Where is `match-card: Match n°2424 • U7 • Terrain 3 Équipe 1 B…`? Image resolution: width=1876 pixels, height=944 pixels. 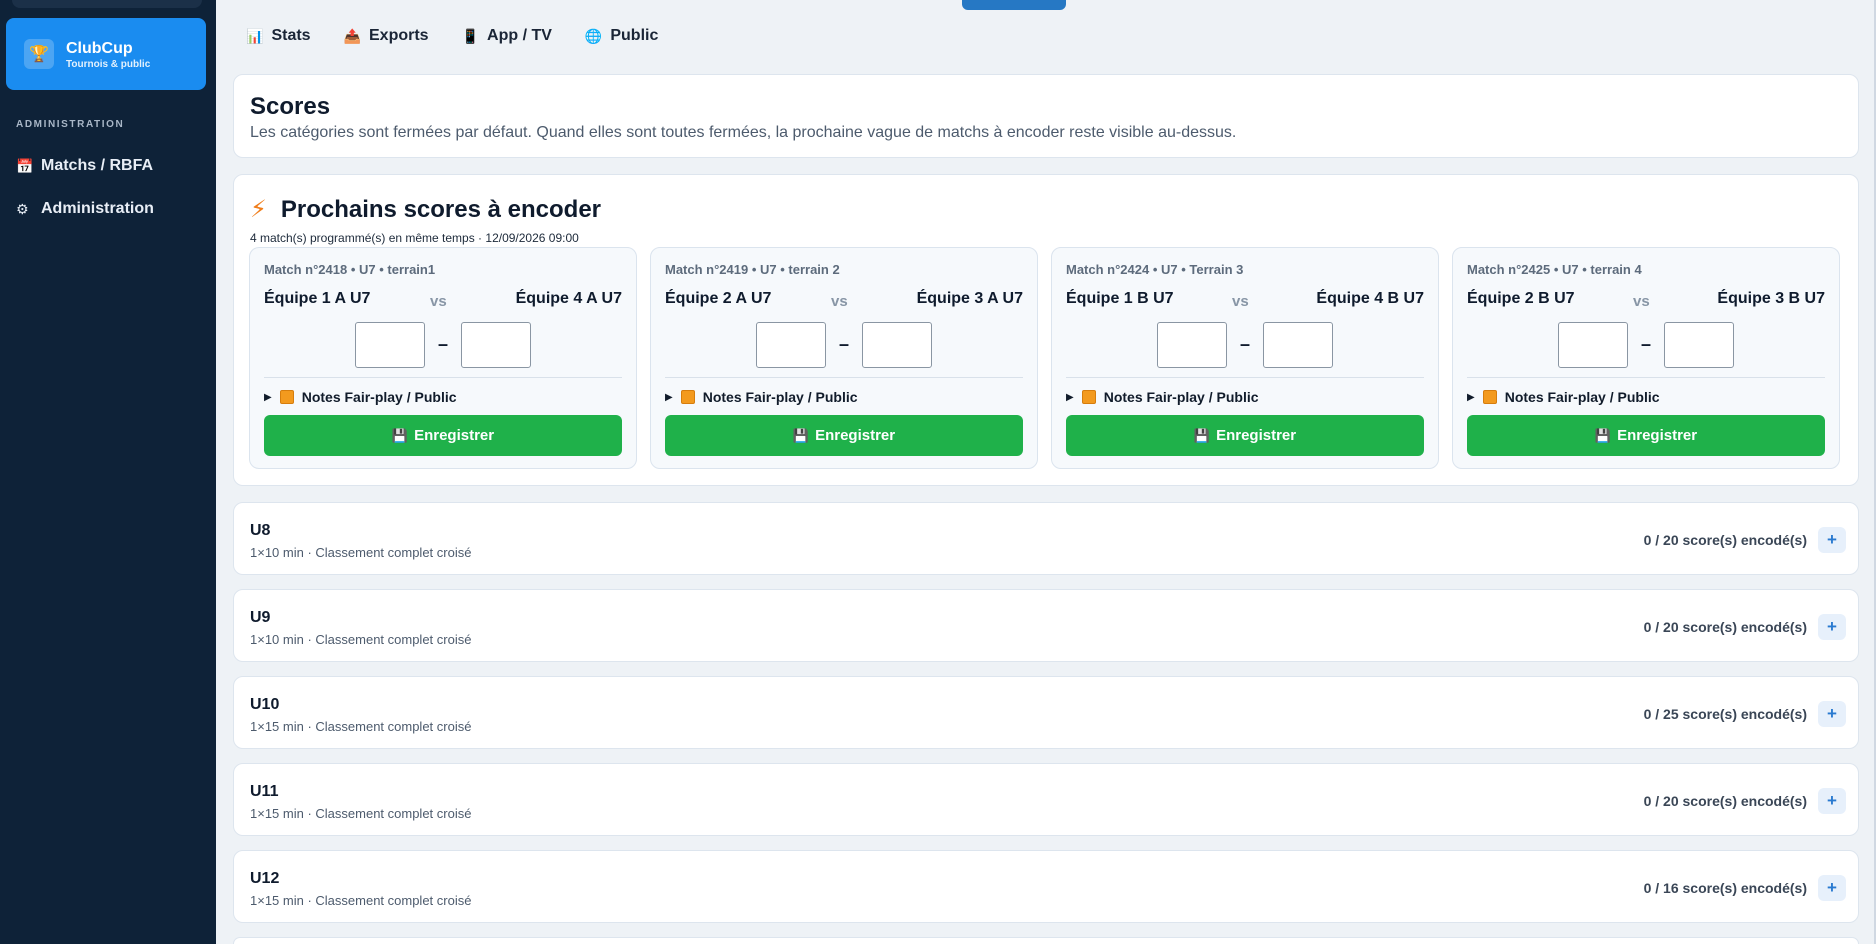 match-card: Match n°2424 • U7 • Terrain 3 Équipe 1 B… is located at coordinates (1245, 358).